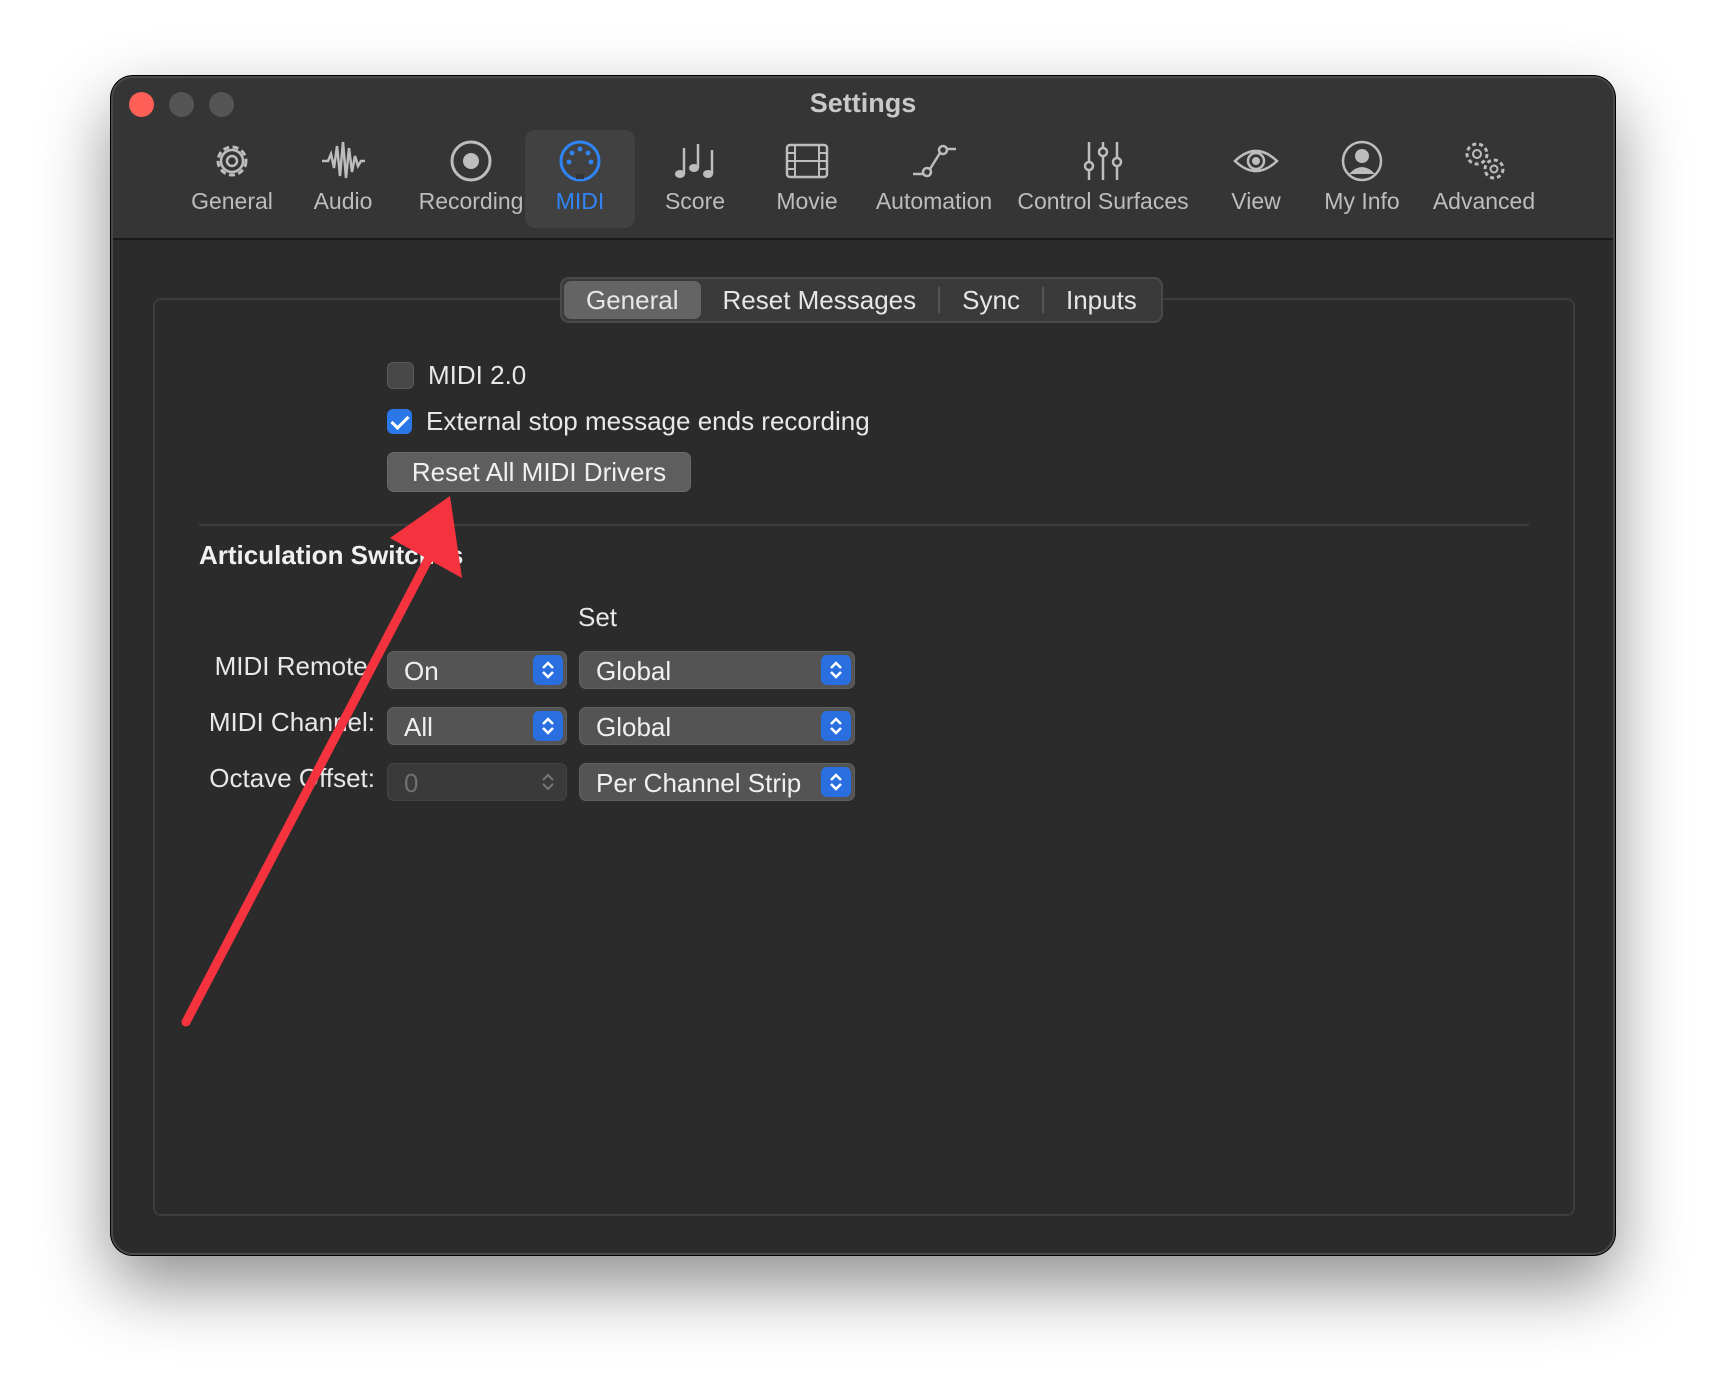  Describe the element at coordinates (477, 726) in the screenshot. I see `midi-channel-popup: All` at that location.